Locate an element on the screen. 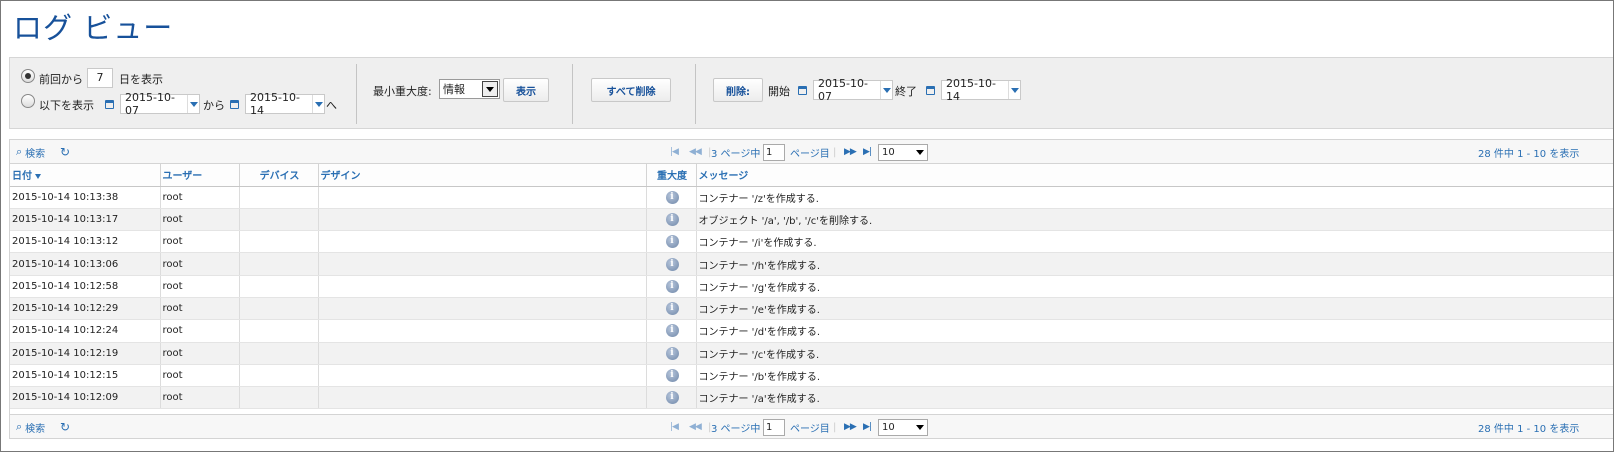  cell-date: 2015-10-14 10:13:06 is located at coordinates (85, 264).